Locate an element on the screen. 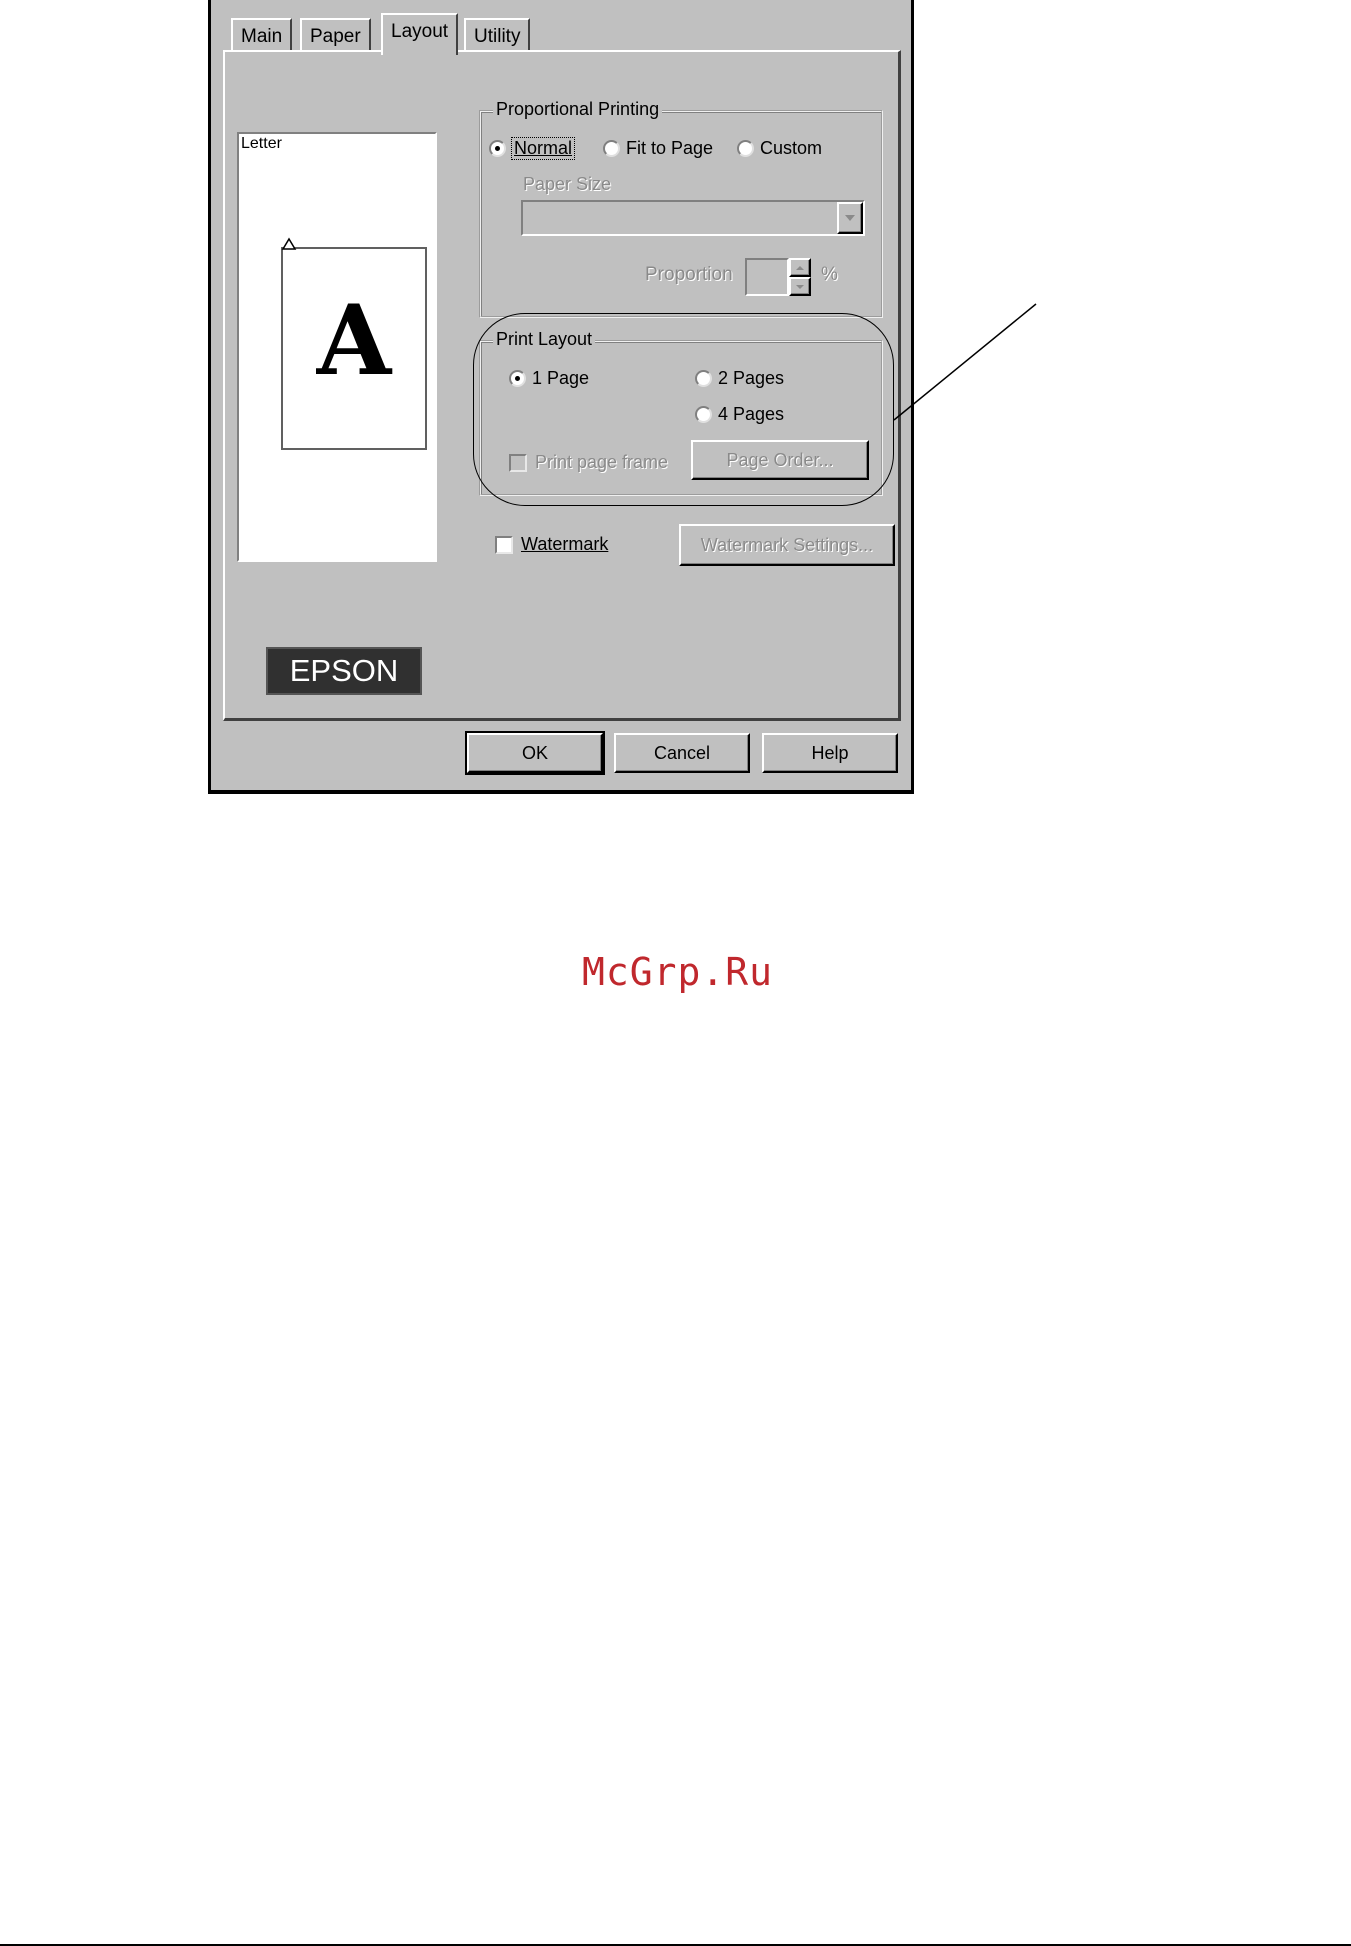  watermark-checkbox: Watermark is located at coordinates (551, 544).